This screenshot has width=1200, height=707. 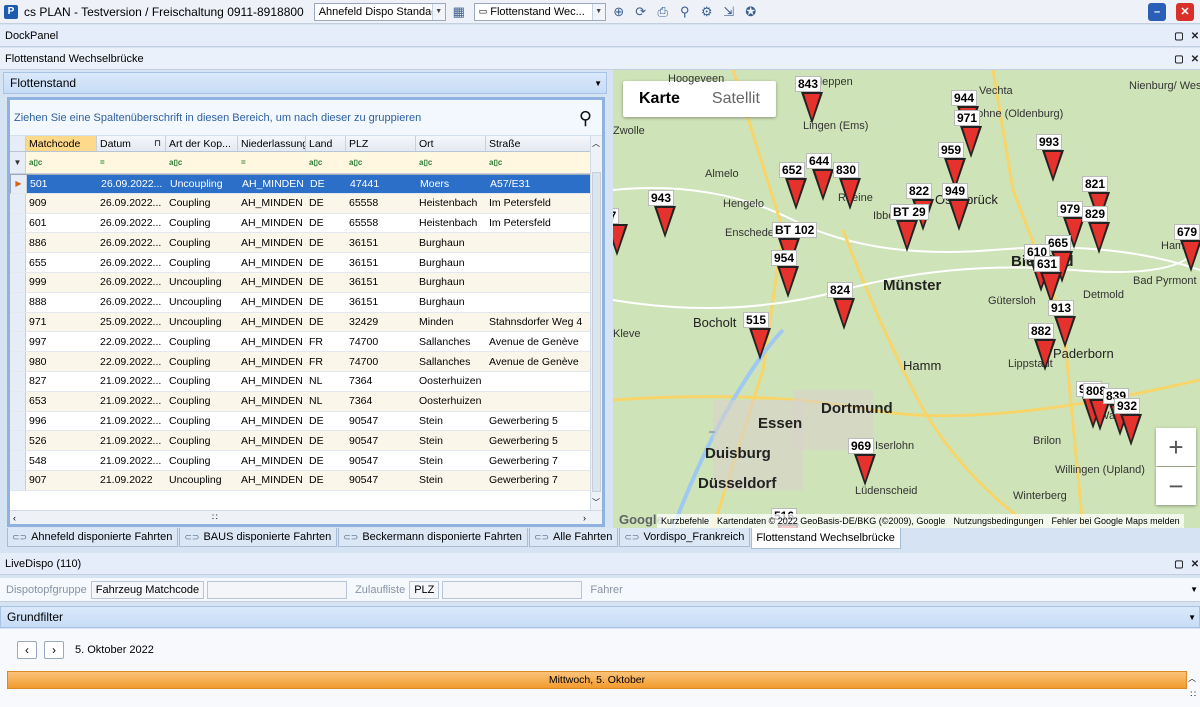 What do you see at coordinates (381, 143) in the screenshot?
I see `column-header: PLZ` at bounding box center [381, 143].